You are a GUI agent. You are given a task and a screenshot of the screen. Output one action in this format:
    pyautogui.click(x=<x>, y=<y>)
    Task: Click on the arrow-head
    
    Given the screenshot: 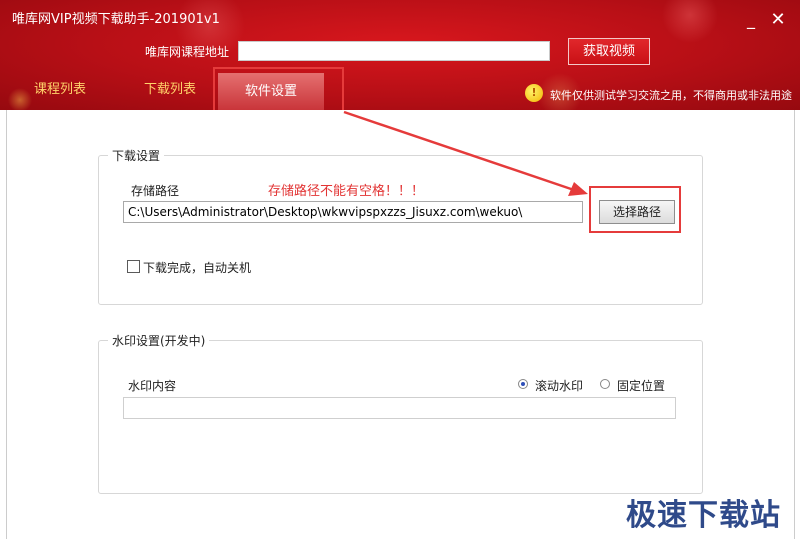 What is the action you would take?
    pyautogui.click(x=578, y=189)
    